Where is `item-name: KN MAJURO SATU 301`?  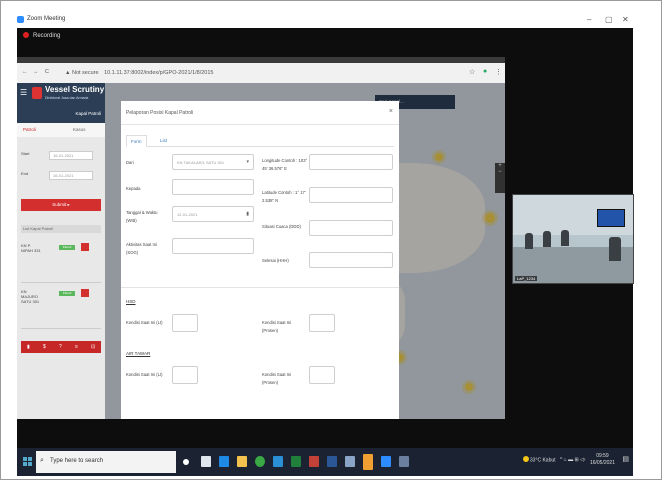 item-name: KN MAJURO SATU 301 is located at coordinates (30, 296).